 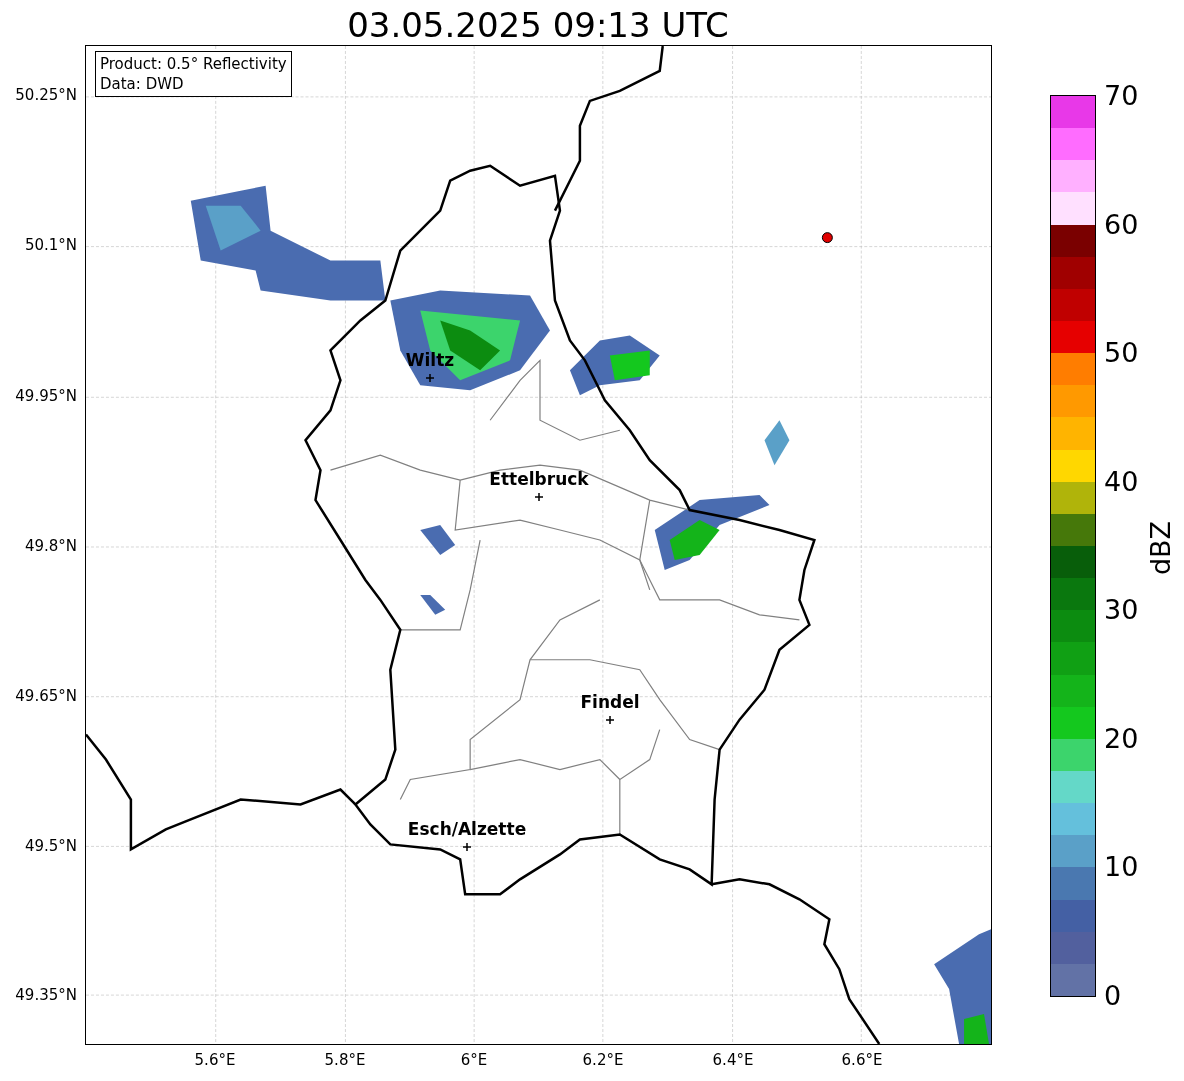 What do you see at coordinates (1121, 95) in the screenshot?
I see `colorbar-tick-label: 70` at bounding box center [1121, 95].